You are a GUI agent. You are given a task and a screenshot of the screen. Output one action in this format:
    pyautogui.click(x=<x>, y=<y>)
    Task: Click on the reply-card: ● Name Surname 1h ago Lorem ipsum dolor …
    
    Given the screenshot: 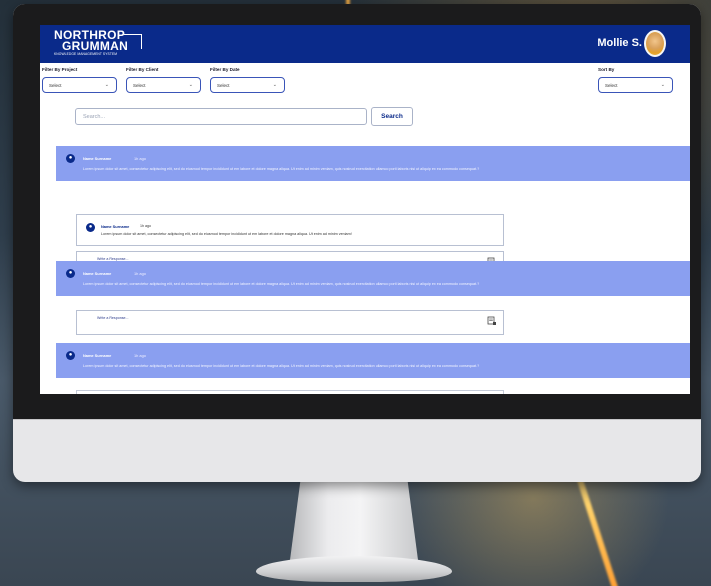 What is the action you would take?
    pyautogui.click(x=290, y=230)
    